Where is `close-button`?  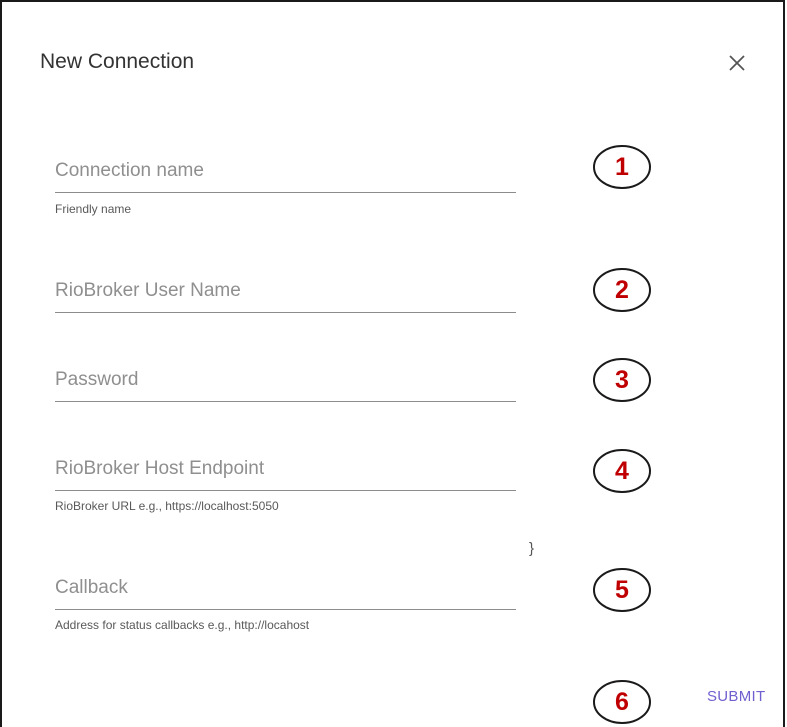 close-button is located at coordinates (737, 63).